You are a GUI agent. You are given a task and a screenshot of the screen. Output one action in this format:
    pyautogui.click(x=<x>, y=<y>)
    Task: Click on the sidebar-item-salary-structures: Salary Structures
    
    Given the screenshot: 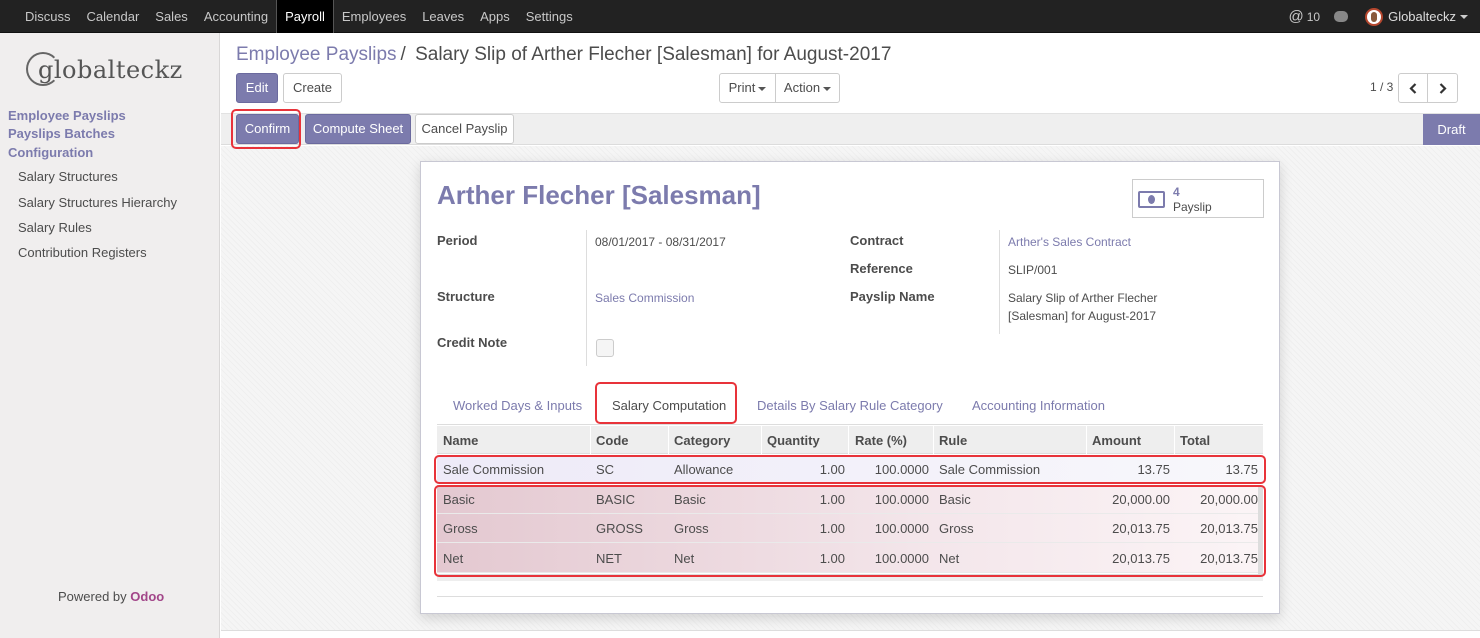 What is the action you would take?
    pyautogui.click(x=68, y=176)
    